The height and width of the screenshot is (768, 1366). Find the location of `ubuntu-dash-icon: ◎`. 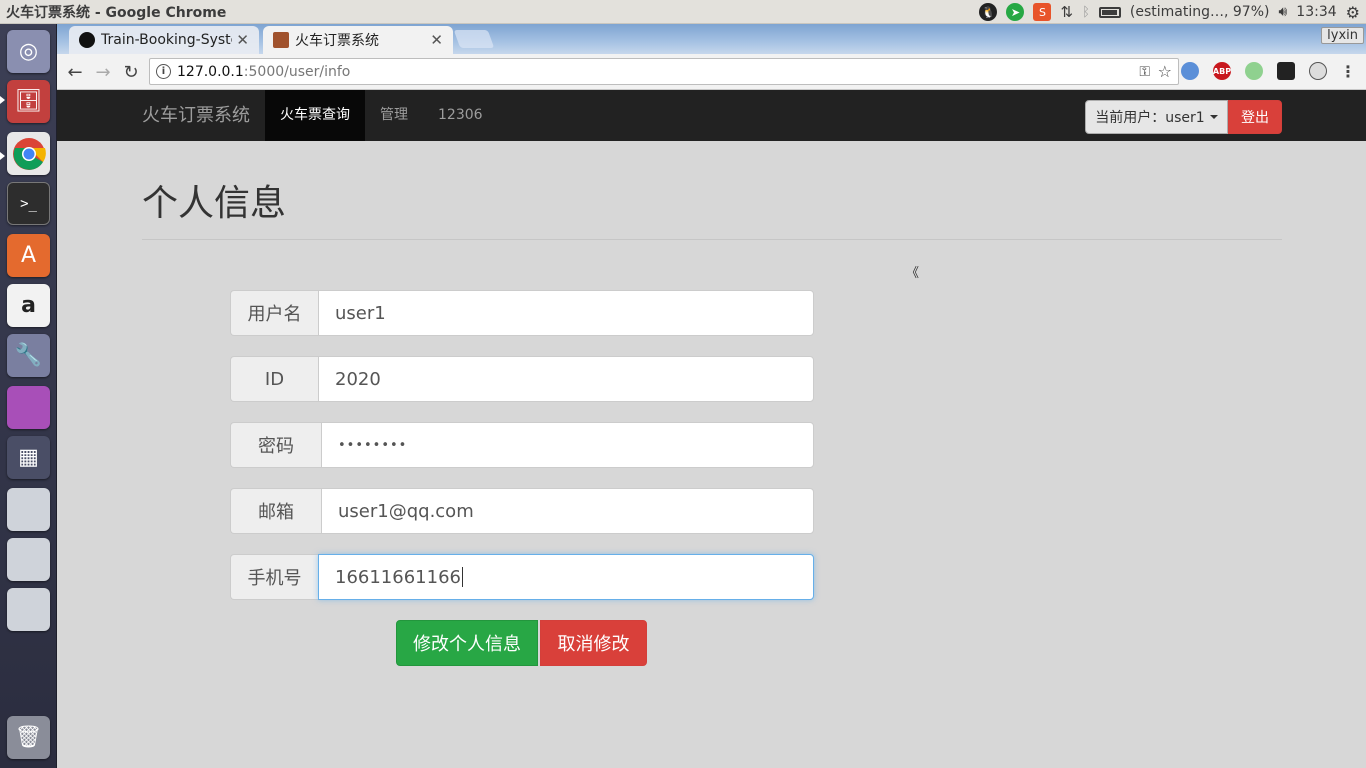

ubuntu-dash-icon: ◎ is located at coordinates (28, 51).